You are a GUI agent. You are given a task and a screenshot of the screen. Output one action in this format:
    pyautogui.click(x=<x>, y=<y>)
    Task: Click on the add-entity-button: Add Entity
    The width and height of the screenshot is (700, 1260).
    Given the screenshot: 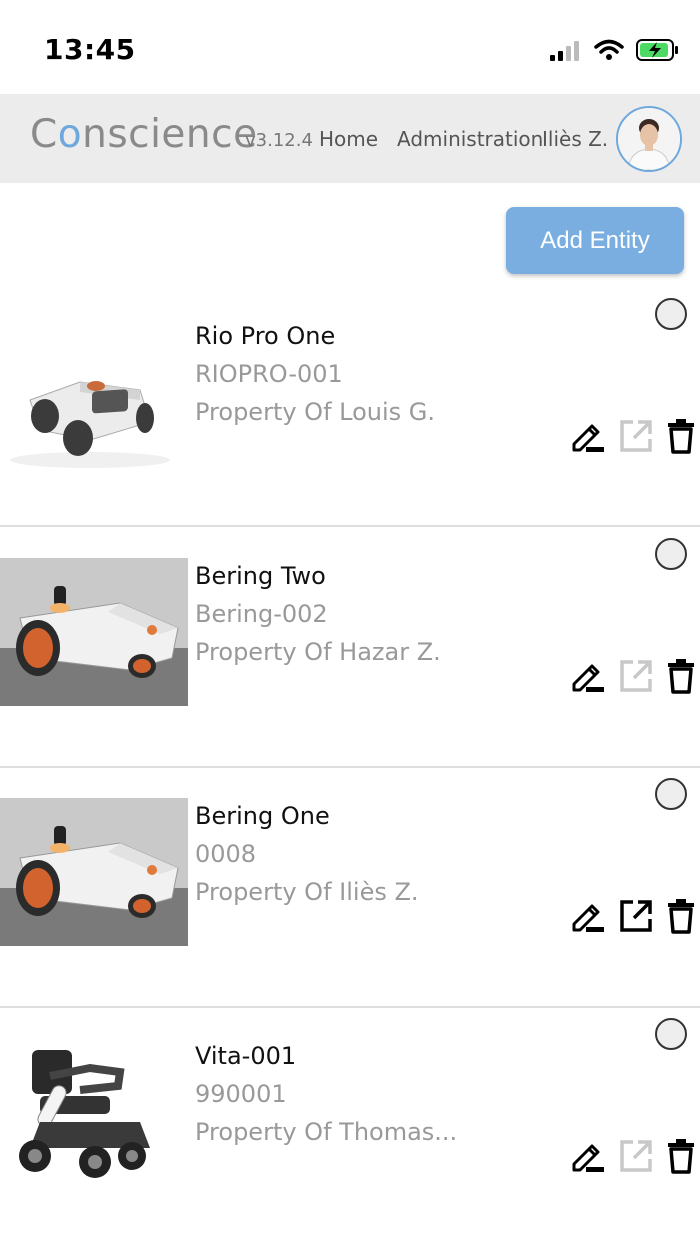 What is the action you would take?
    pyautogui.click(x=595, y=240)
    